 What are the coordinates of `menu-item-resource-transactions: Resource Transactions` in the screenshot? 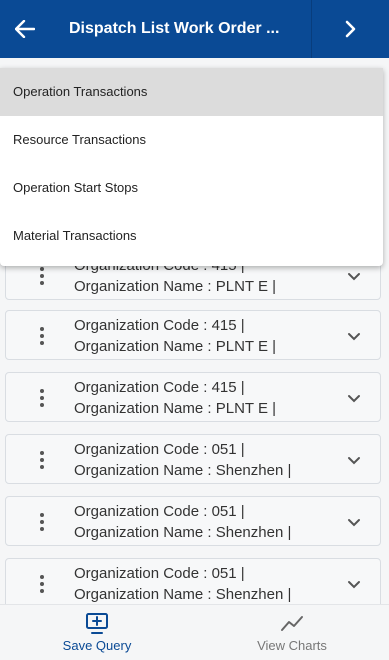 It's located at (191, 140).